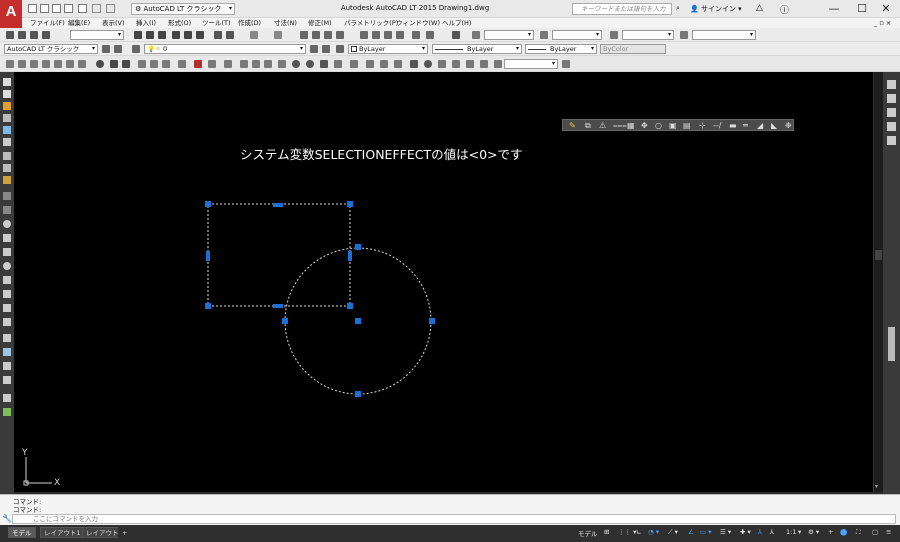 This screenshot has height=542, width=900. What do you see at coordinates (888, 532) in the screenshot?
I see `customization-icon: ≡` at bounding box center [888, 532].